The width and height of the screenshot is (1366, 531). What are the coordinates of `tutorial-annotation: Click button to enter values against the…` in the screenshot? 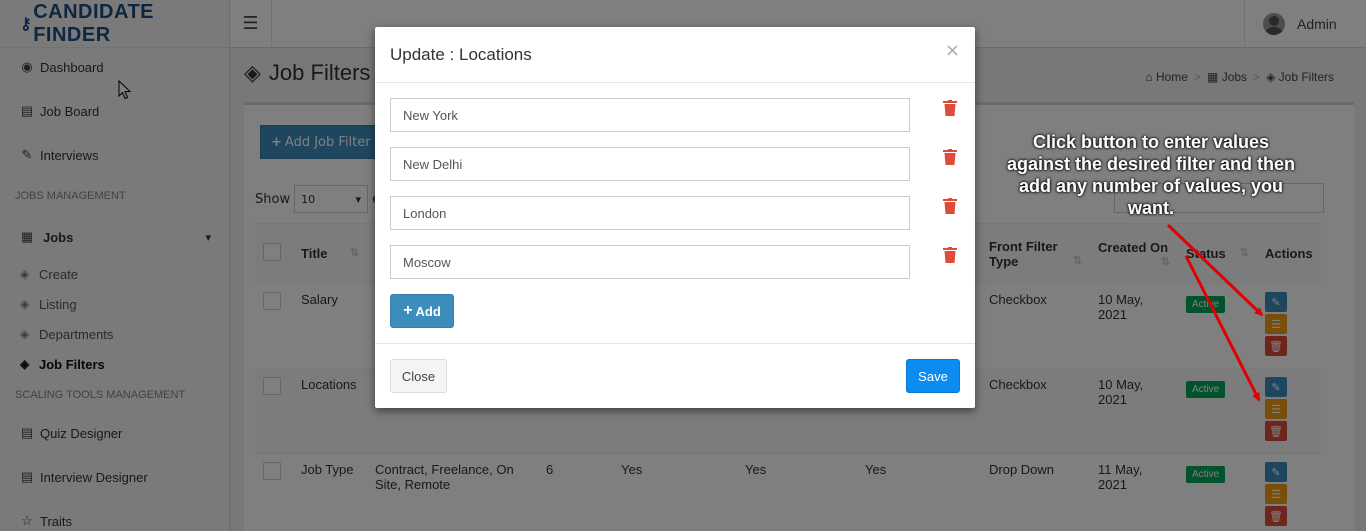 It's located at (1151, 175).